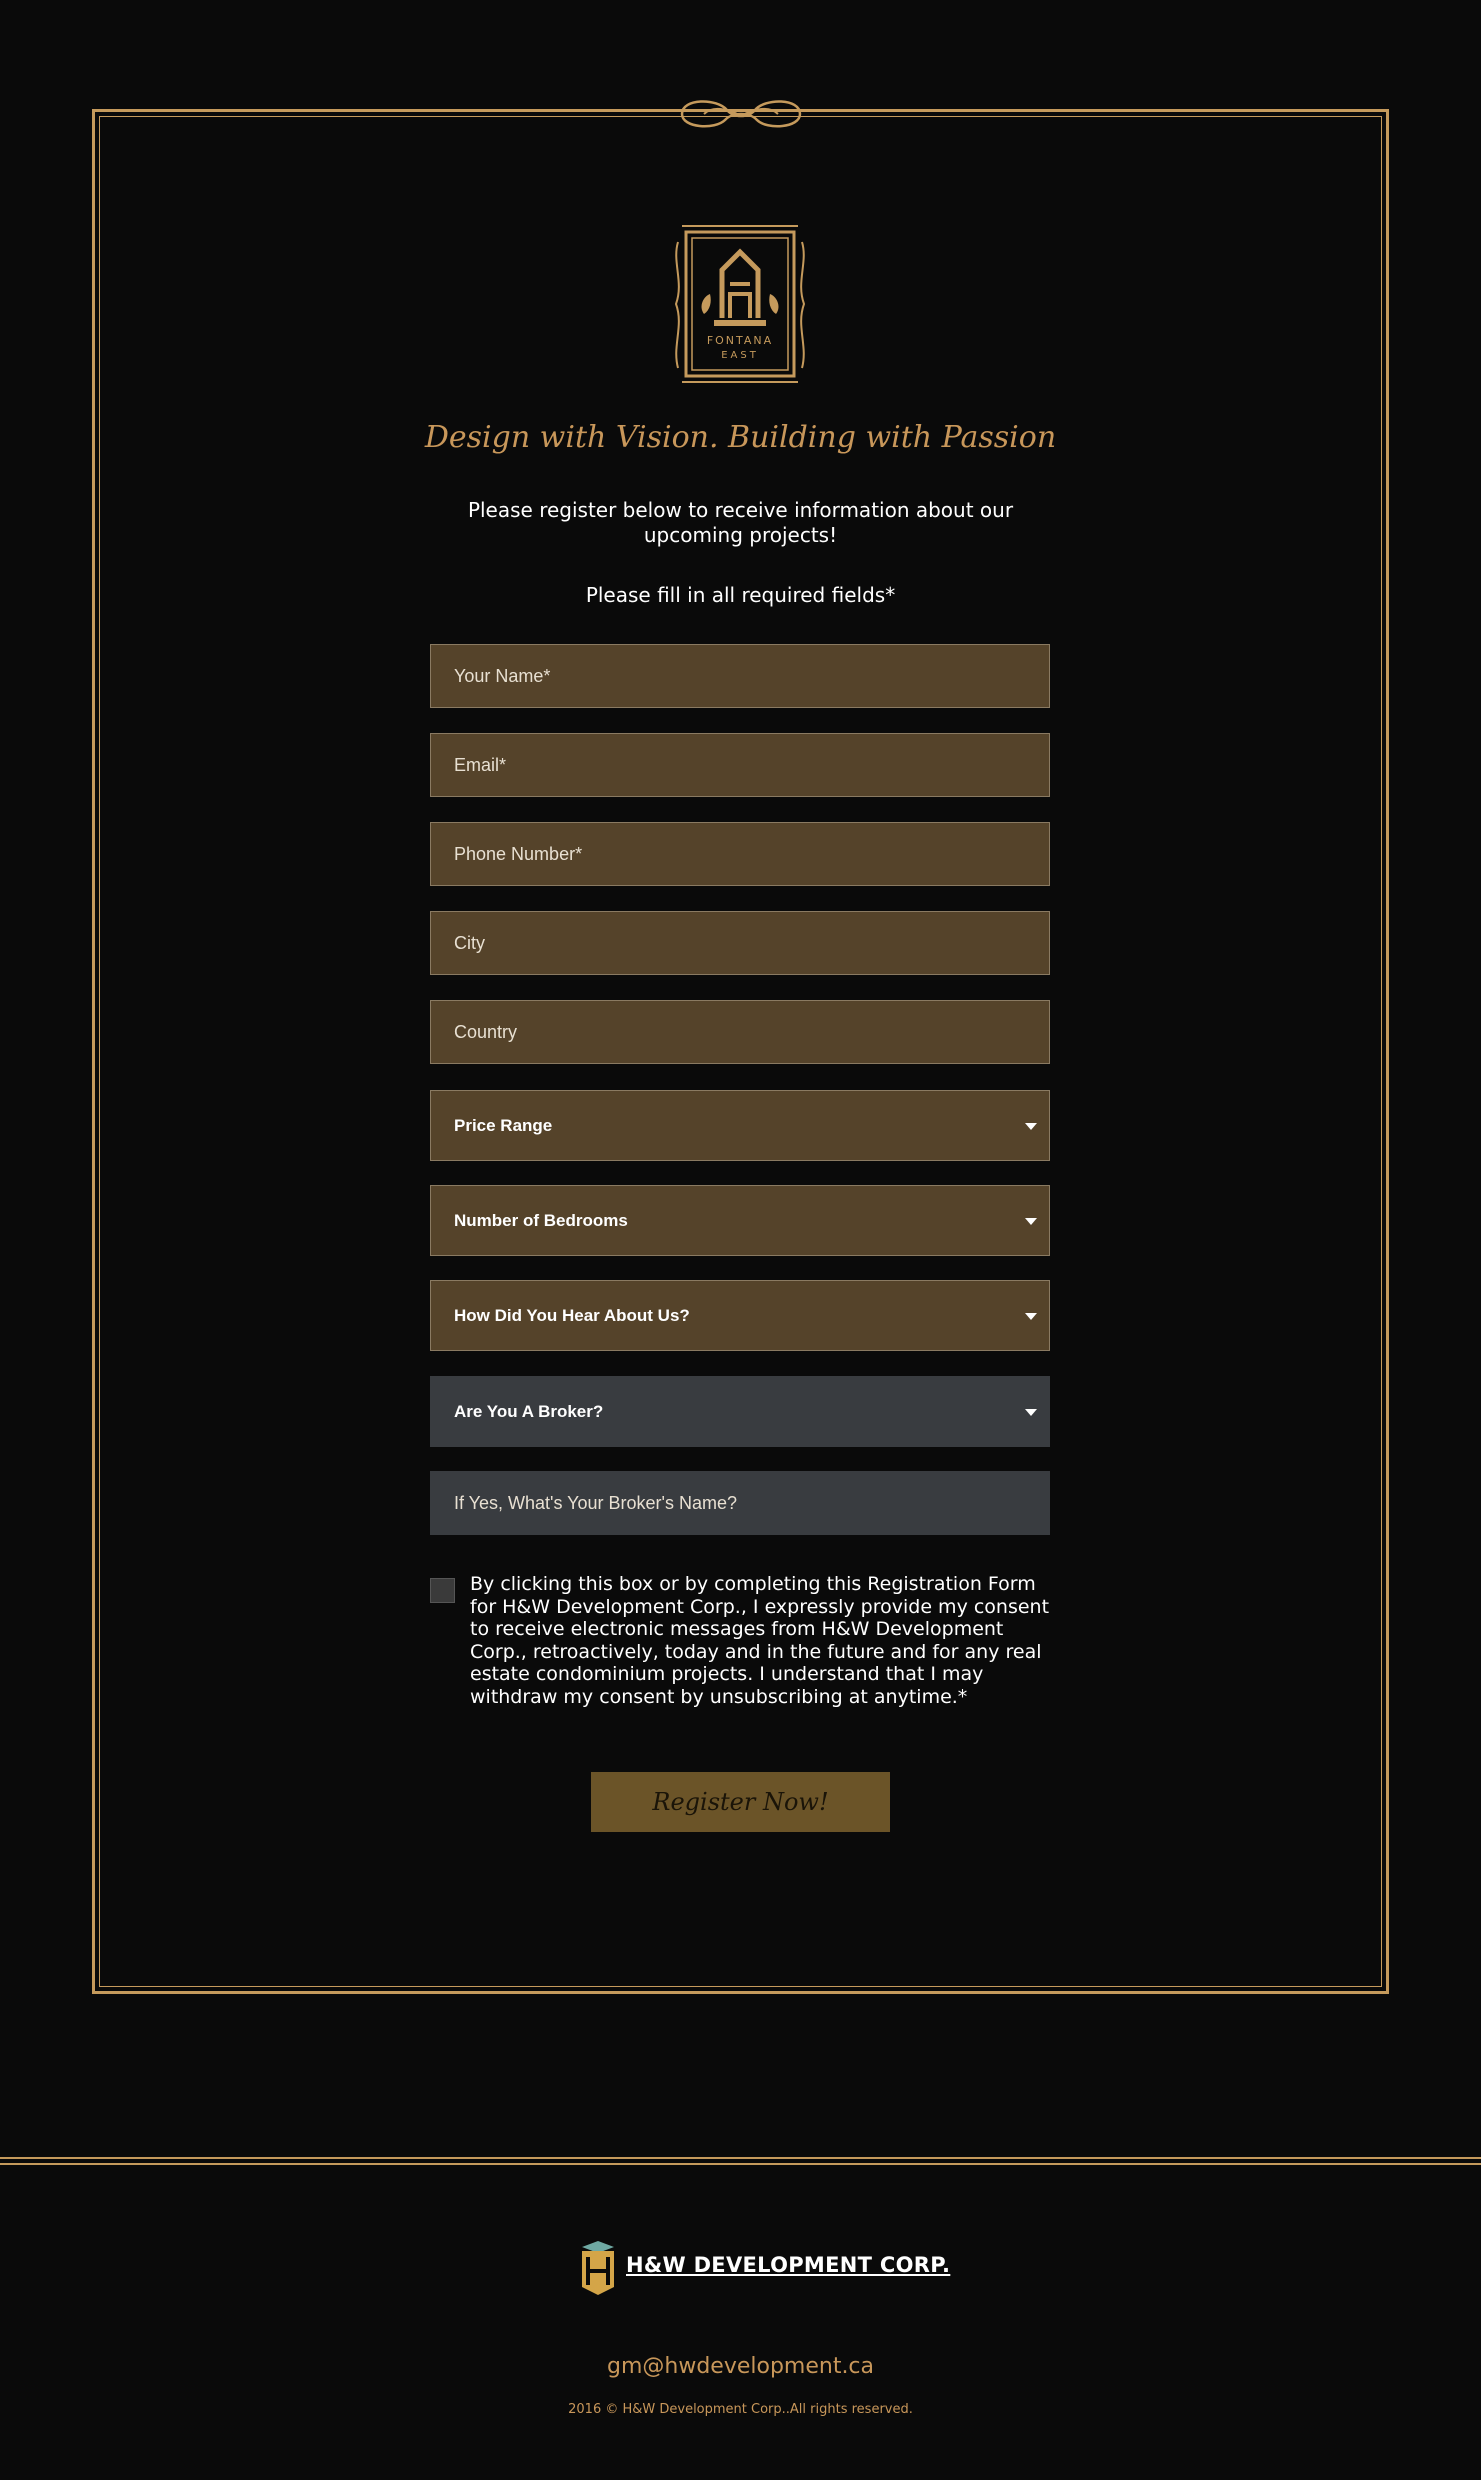  What do you see at coordinates (486, 1031) in the screenshot?
I see `country-field-placeholder: Country` at bounding box center [486, 1031].